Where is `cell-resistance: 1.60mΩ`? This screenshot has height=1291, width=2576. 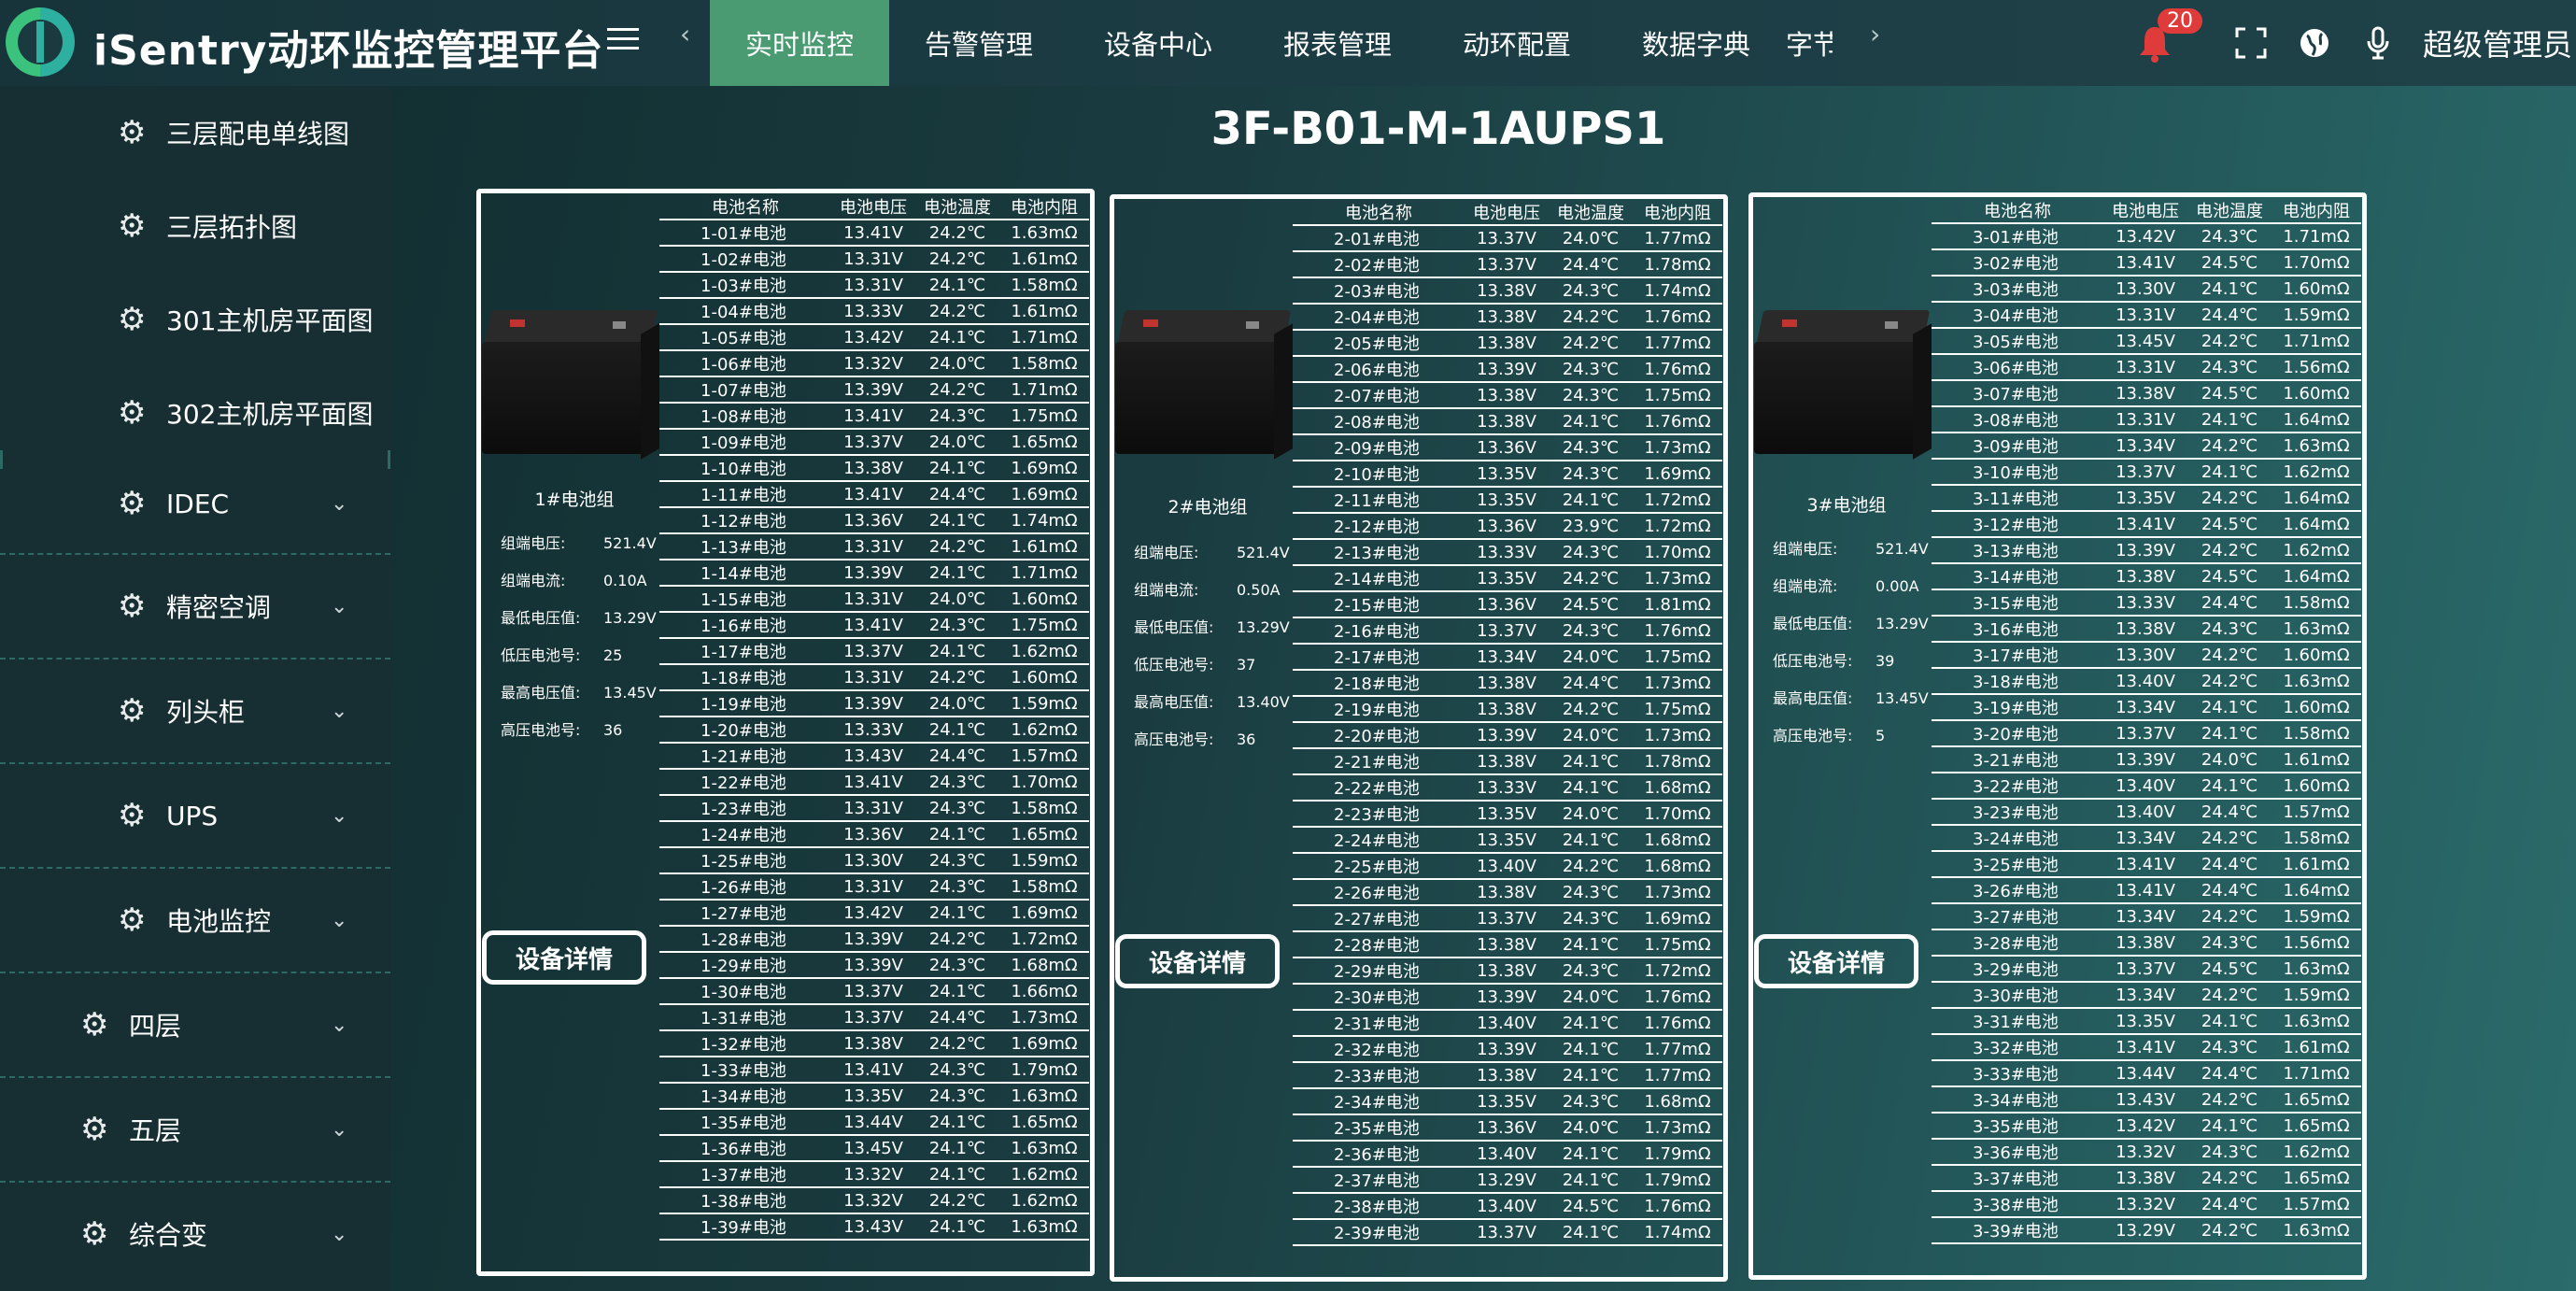
cell-resistance: 1.60mΩ is located at coordinates (1044, 677).